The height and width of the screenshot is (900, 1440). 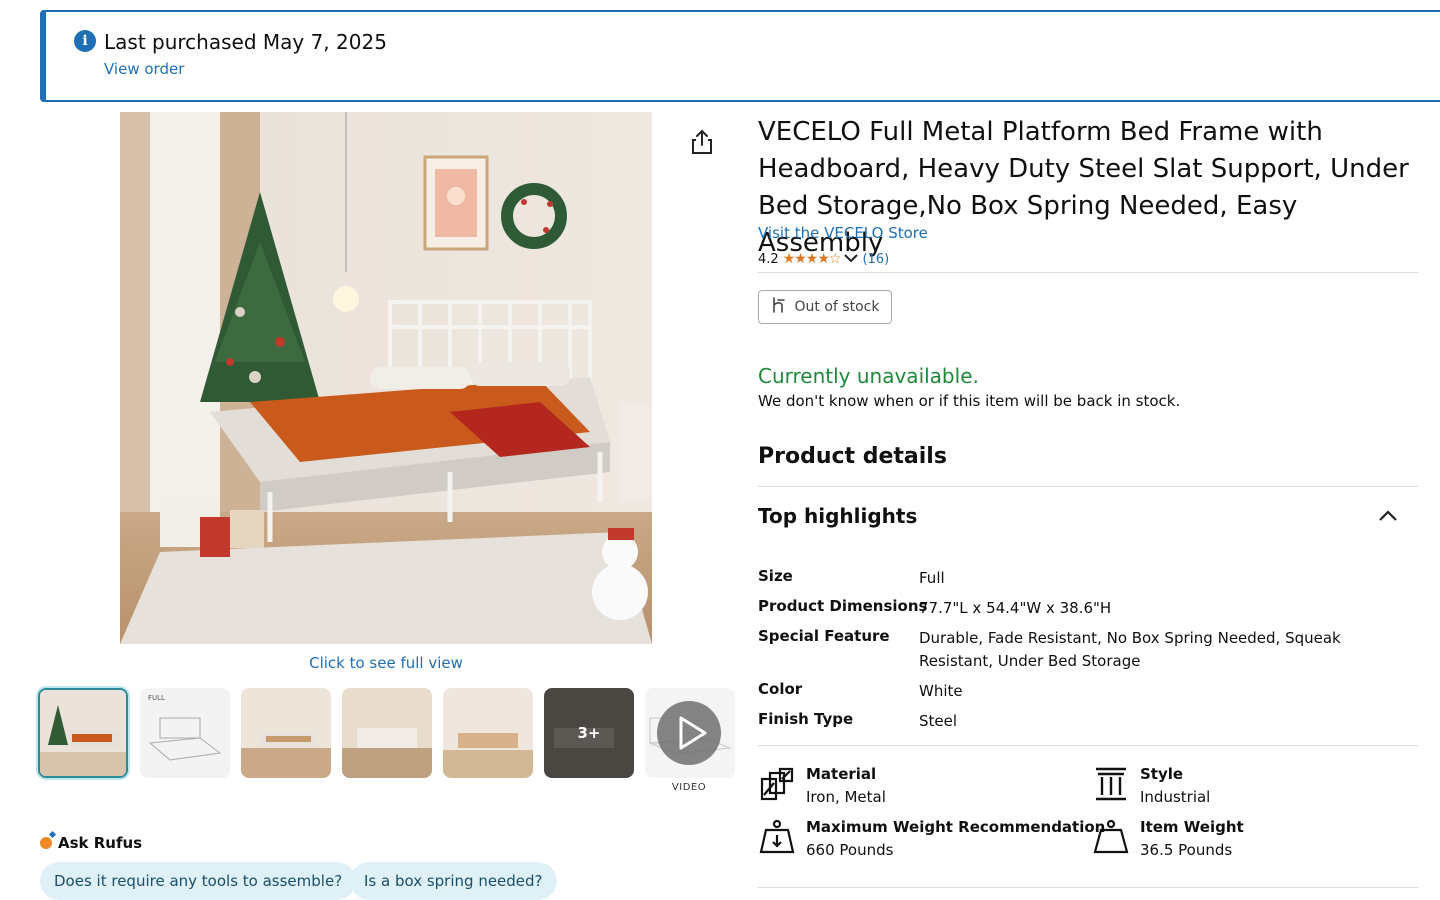 I want to click on product-details-heading: Product details, so click(x=852, y=456).